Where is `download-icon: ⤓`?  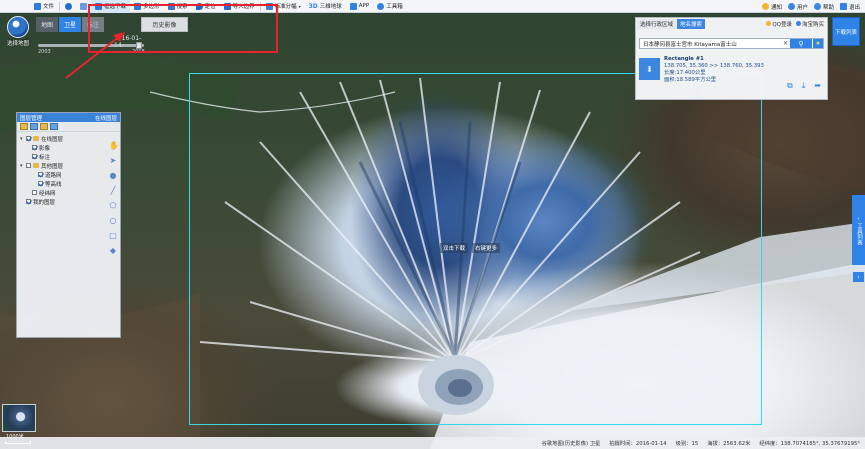 download-icon: ⤓ is located at coordinates (804, 86).